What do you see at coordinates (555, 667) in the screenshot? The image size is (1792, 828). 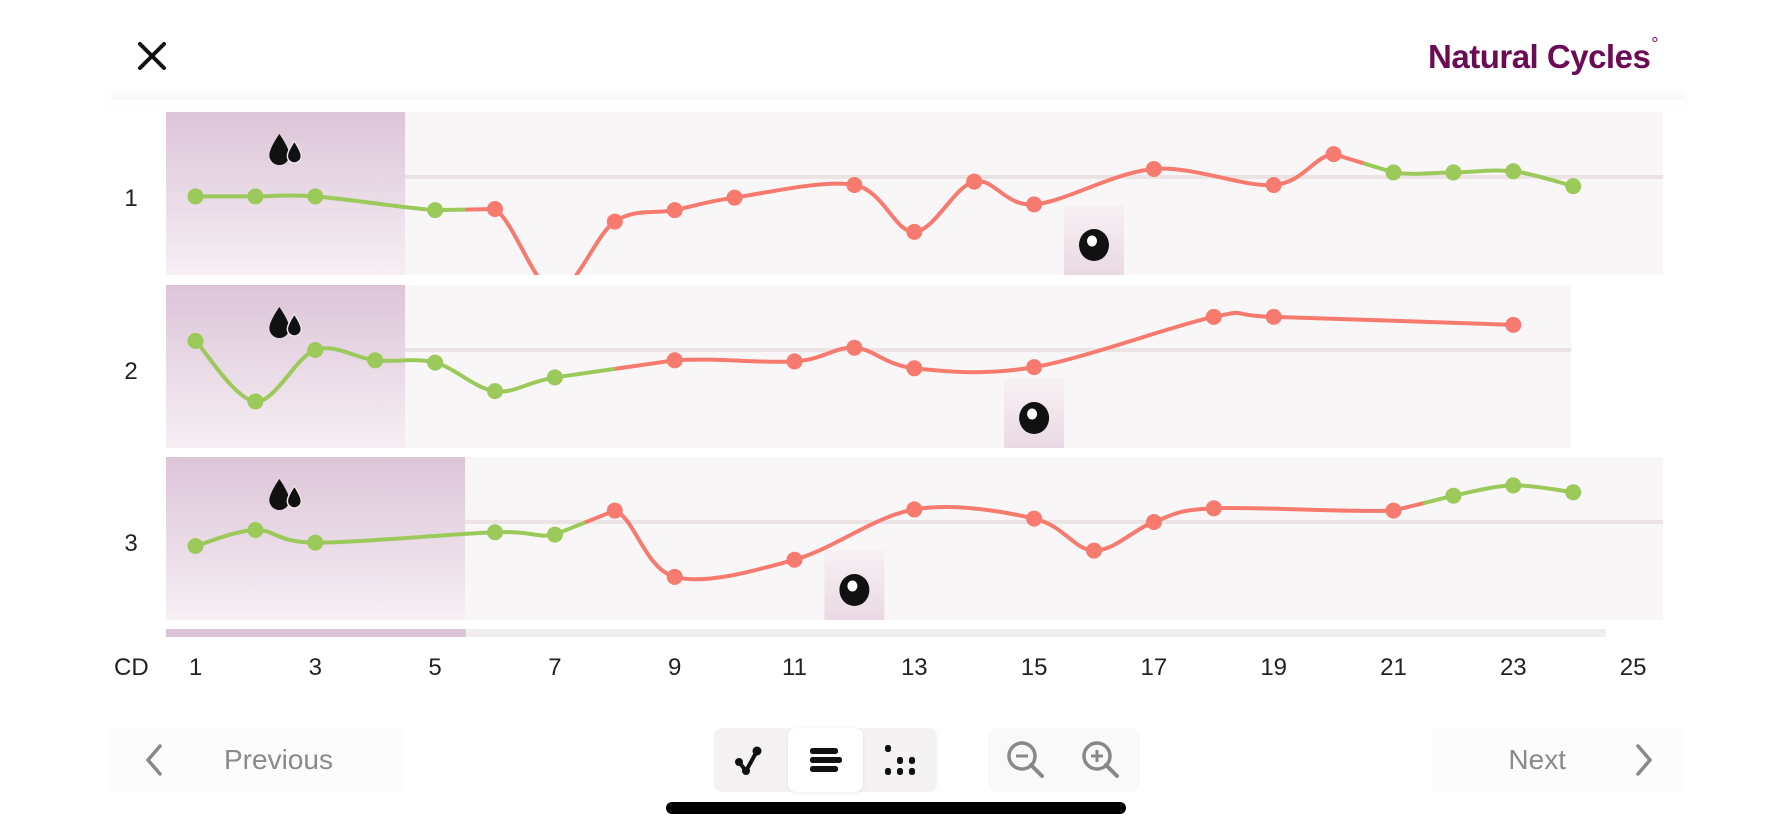 I see `x-tick-label: 7` at bounding box center [555, 667].